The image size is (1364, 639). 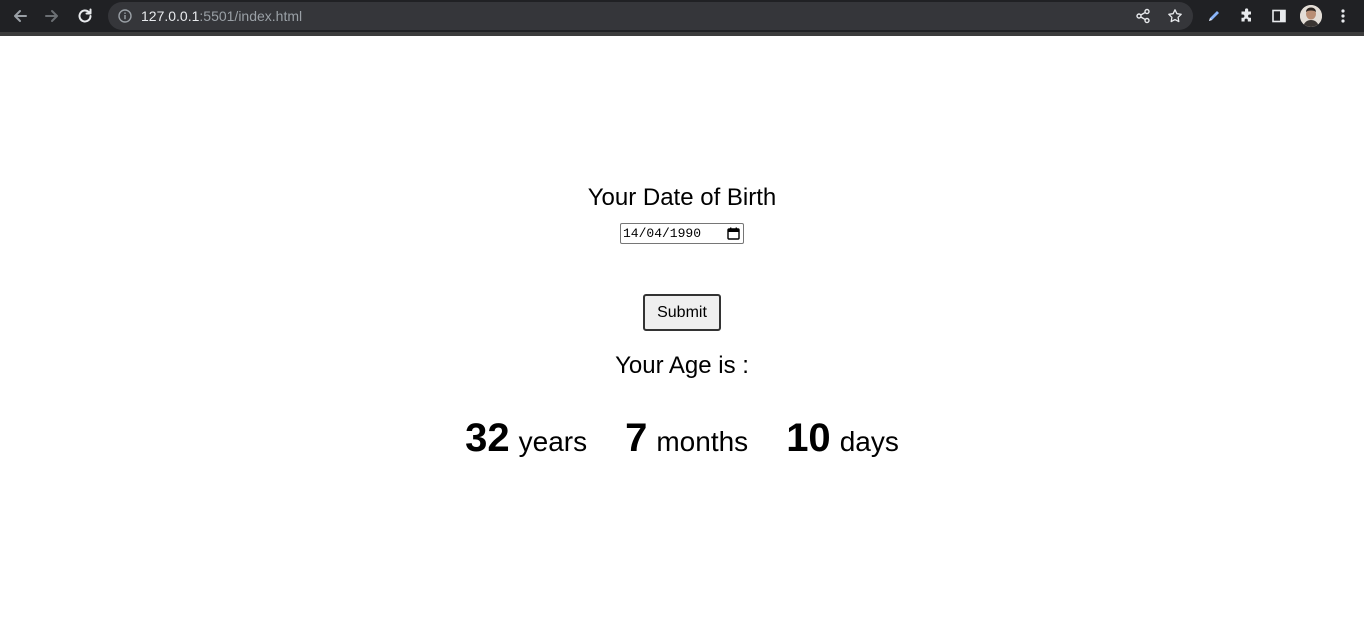 I want to click on back-button, so click(x=20, y=16).